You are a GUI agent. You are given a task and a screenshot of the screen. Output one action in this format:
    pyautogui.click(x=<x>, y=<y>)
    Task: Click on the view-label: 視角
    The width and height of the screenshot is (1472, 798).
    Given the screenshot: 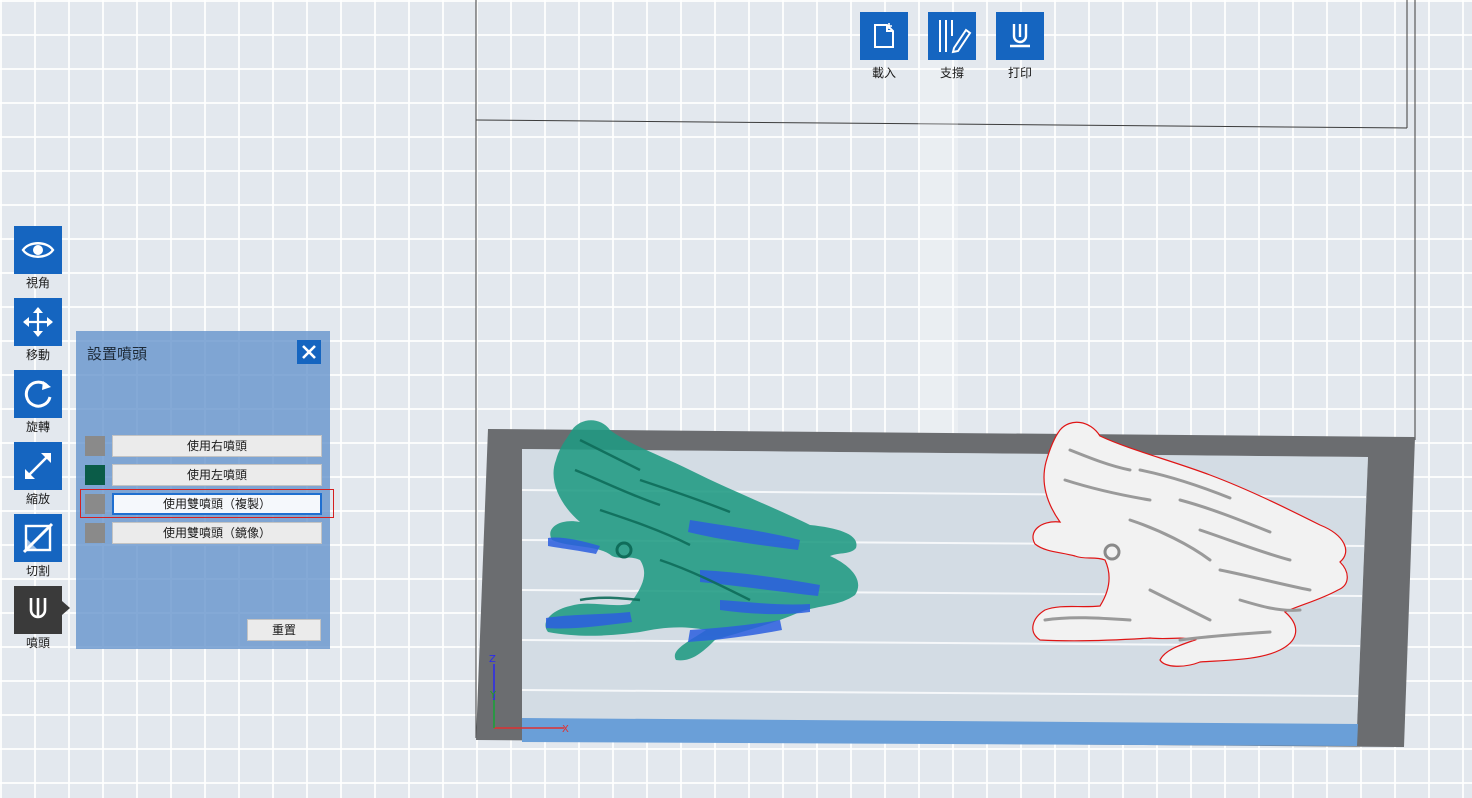 What is the action you would take?
    pyautogui.click(x=37, y=283)
    